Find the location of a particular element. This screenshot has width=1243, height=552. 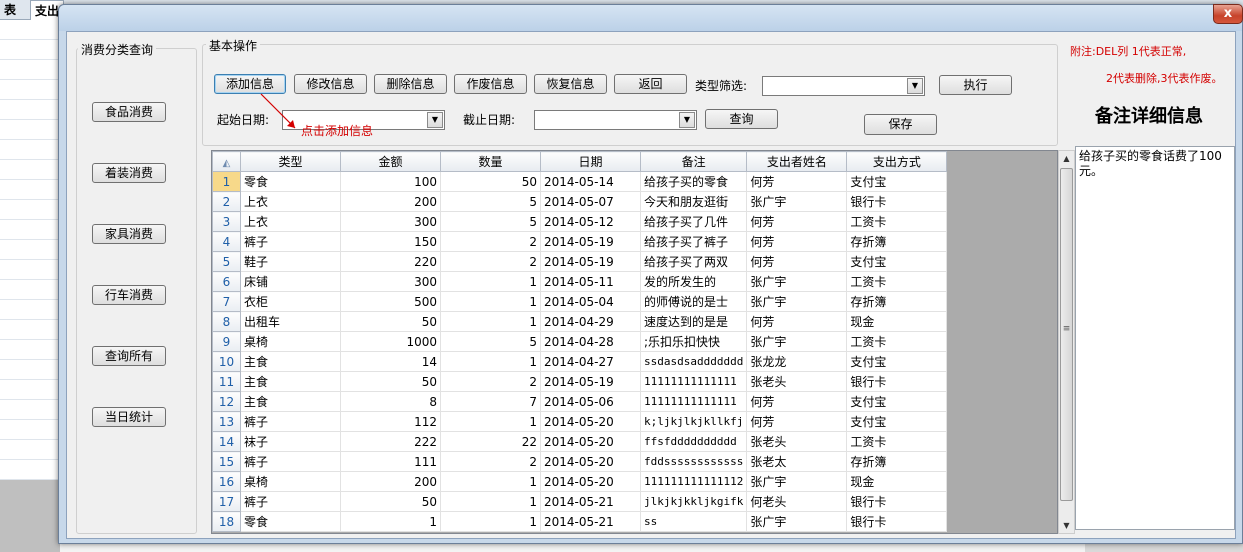

sidebar-button-query-all: 查询所有 is located at coordinates (129, 356).